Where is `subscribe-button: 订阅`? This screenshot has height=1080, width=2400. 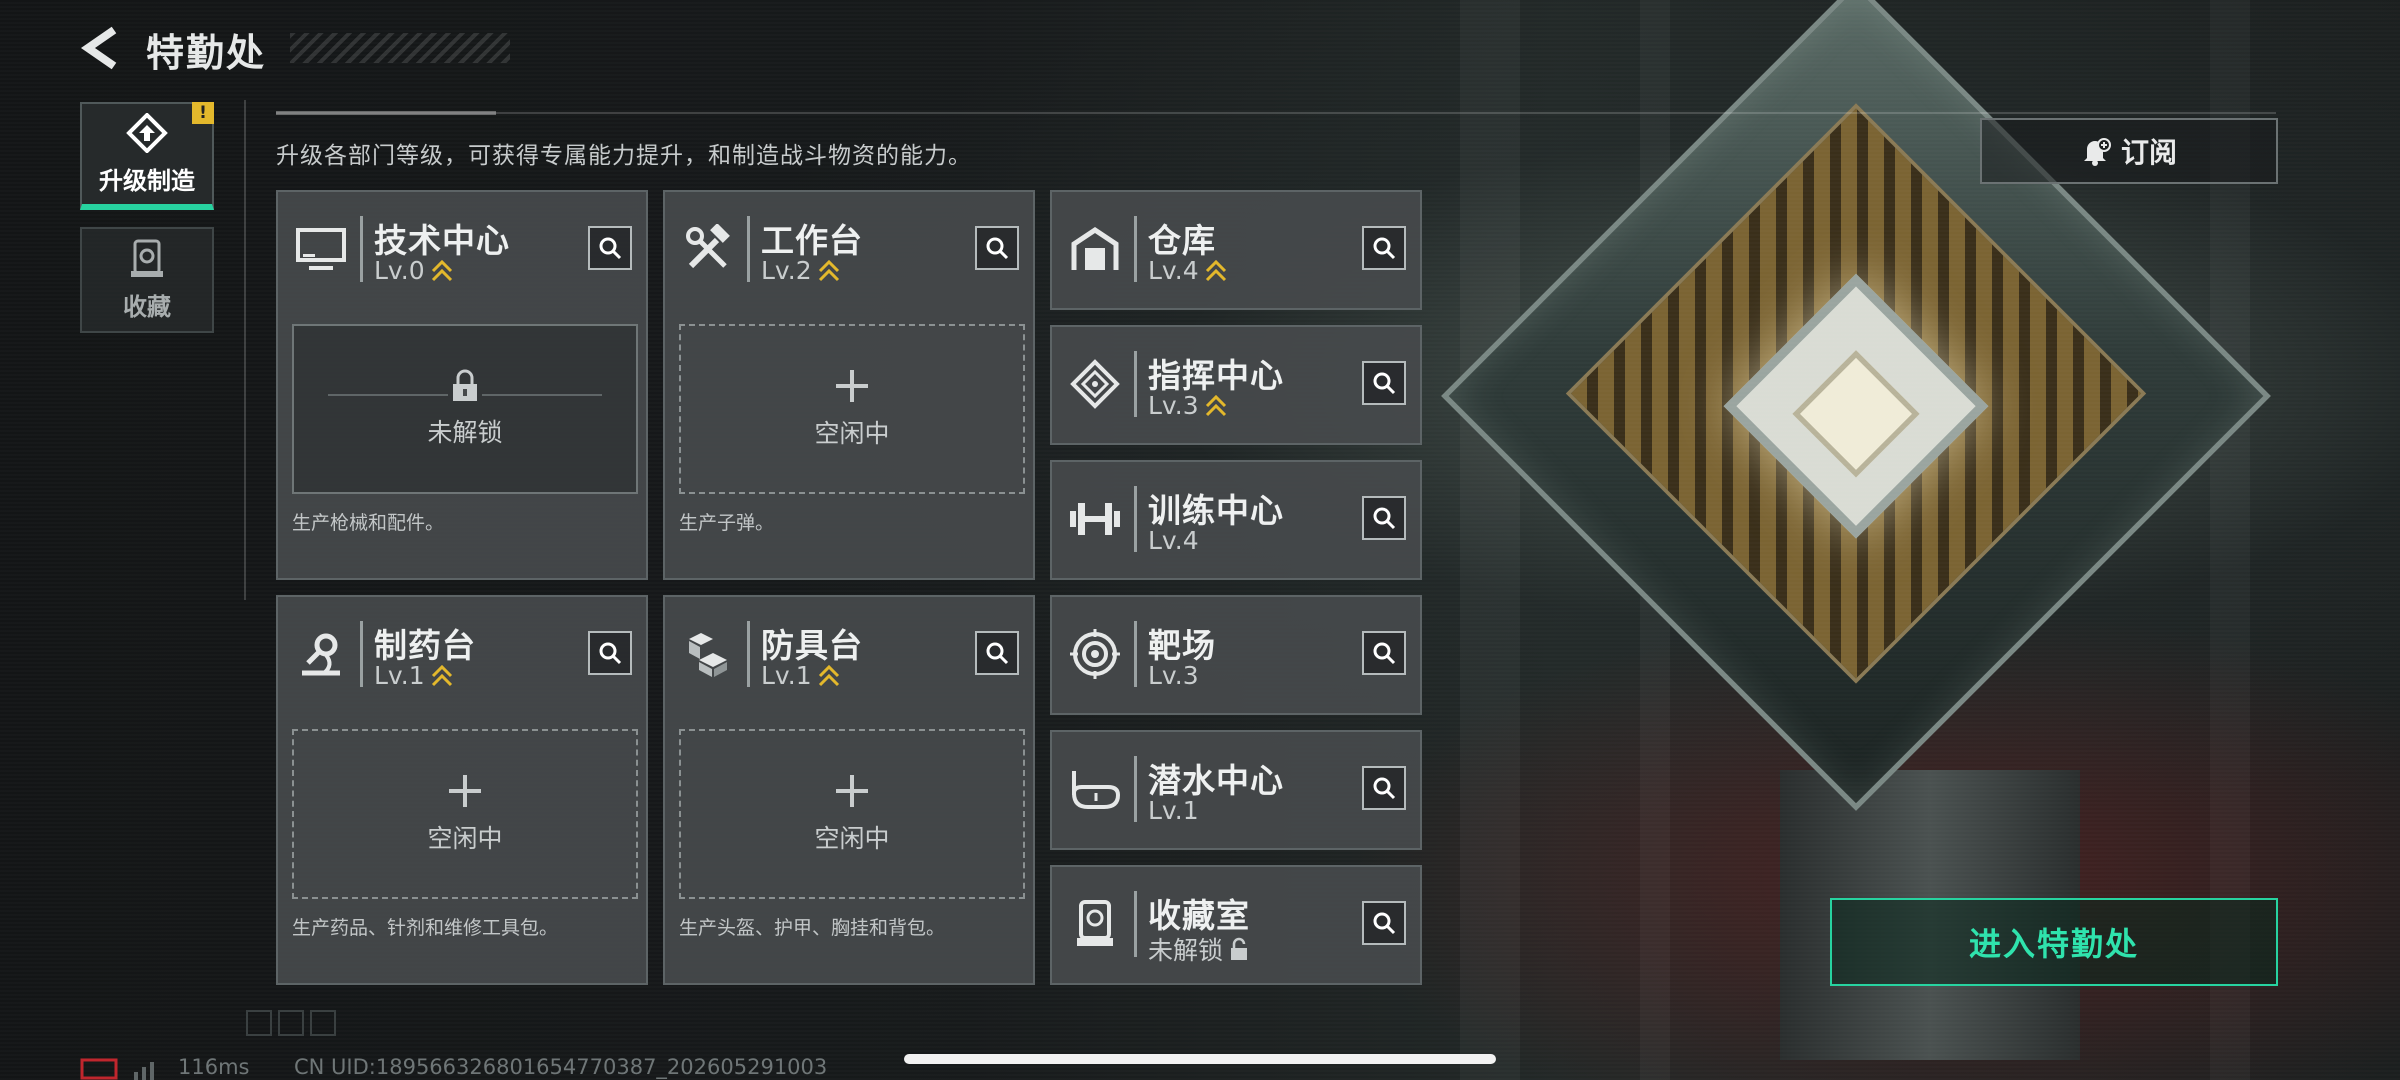 subscribe-button: 订阅 is located at coordinates (2129, 151).